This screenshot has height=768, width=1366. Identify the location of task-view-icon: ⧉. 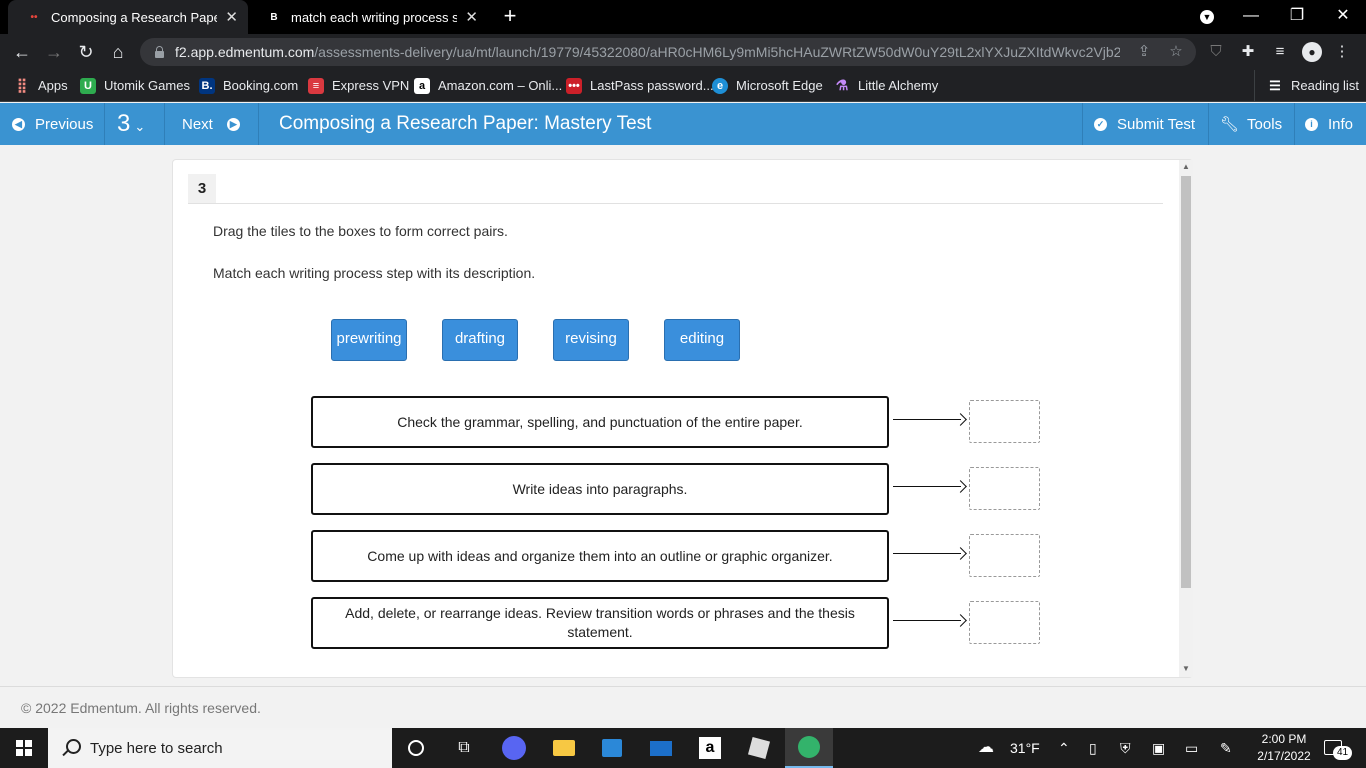
(464, 748).